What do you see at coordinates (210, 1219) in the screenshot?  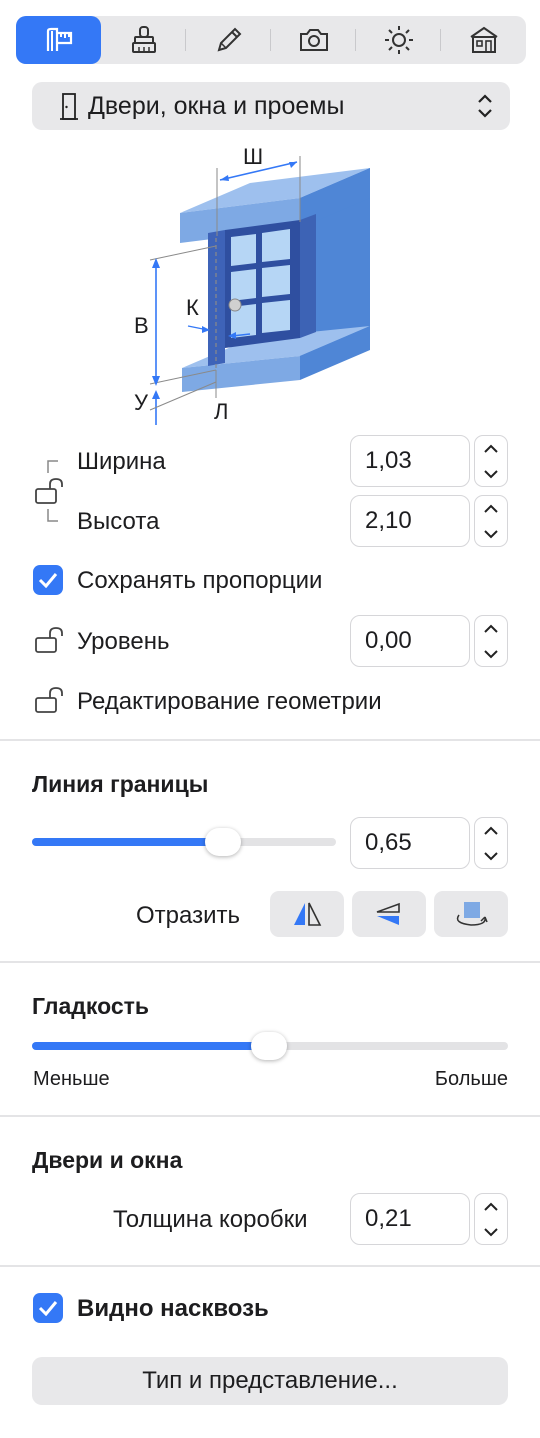 I see `frame-thickness-label: Толщина коробки` at bounding box center [210, 1219].